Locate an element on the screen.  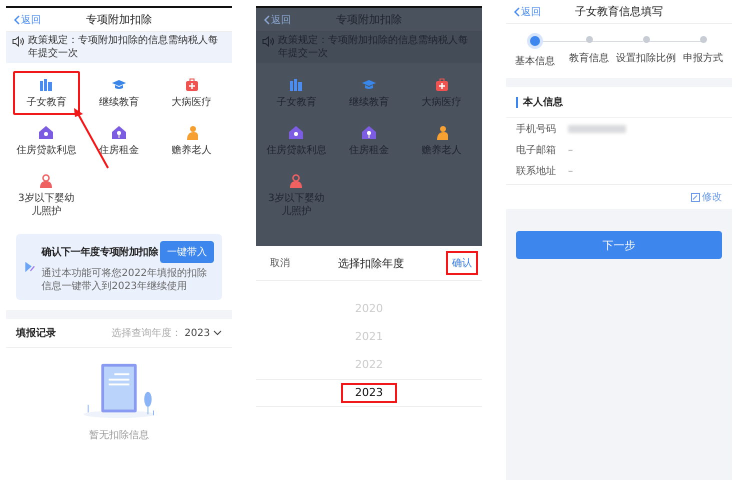
records-title: 填报记录 is located at coordinates (36, 333).